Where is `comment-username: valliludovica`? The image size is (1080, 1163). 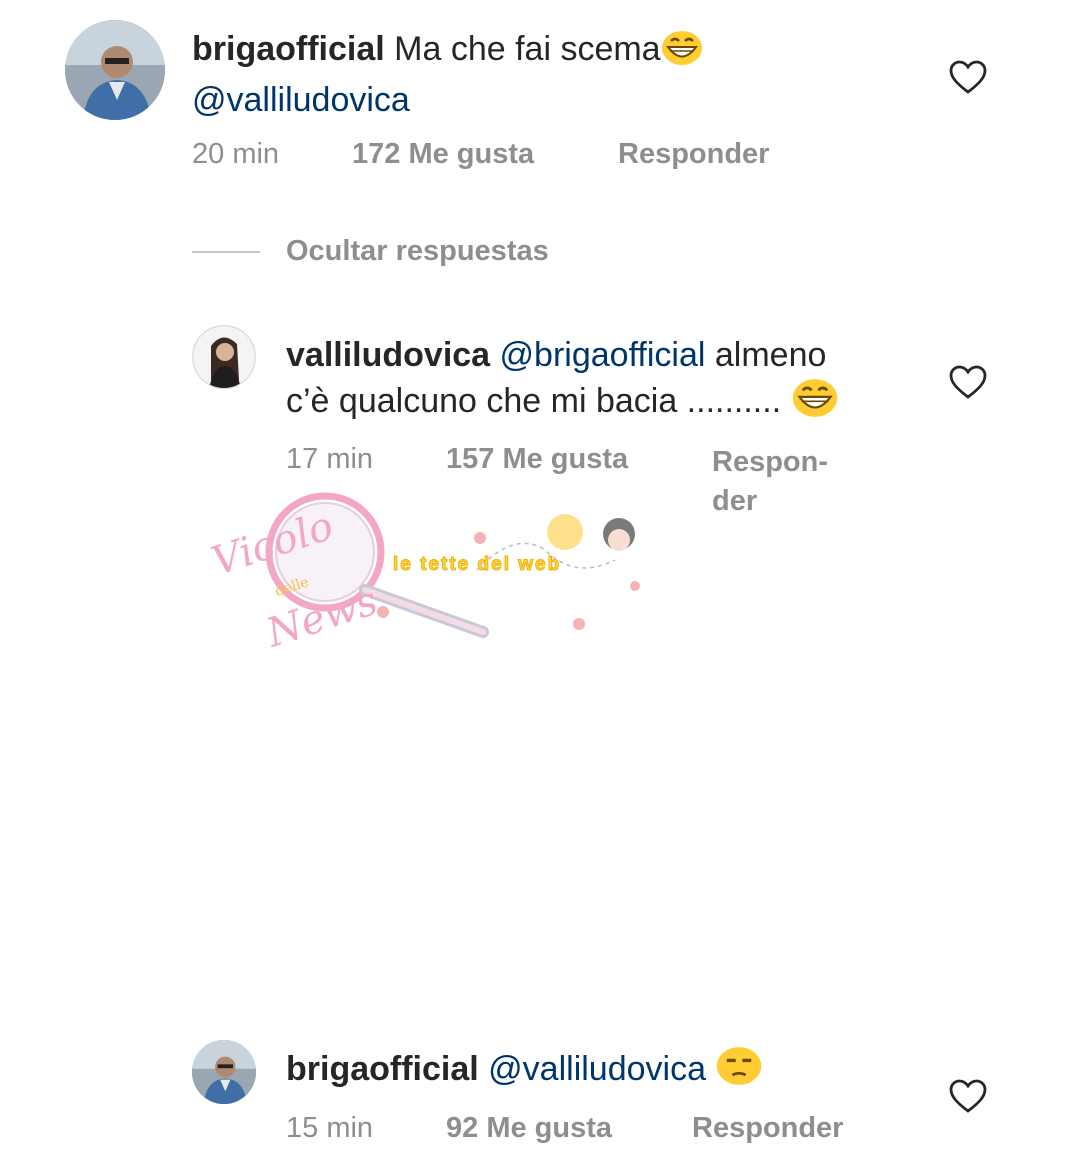 comment-username: valliludovica is located at coordinates (388, 355).